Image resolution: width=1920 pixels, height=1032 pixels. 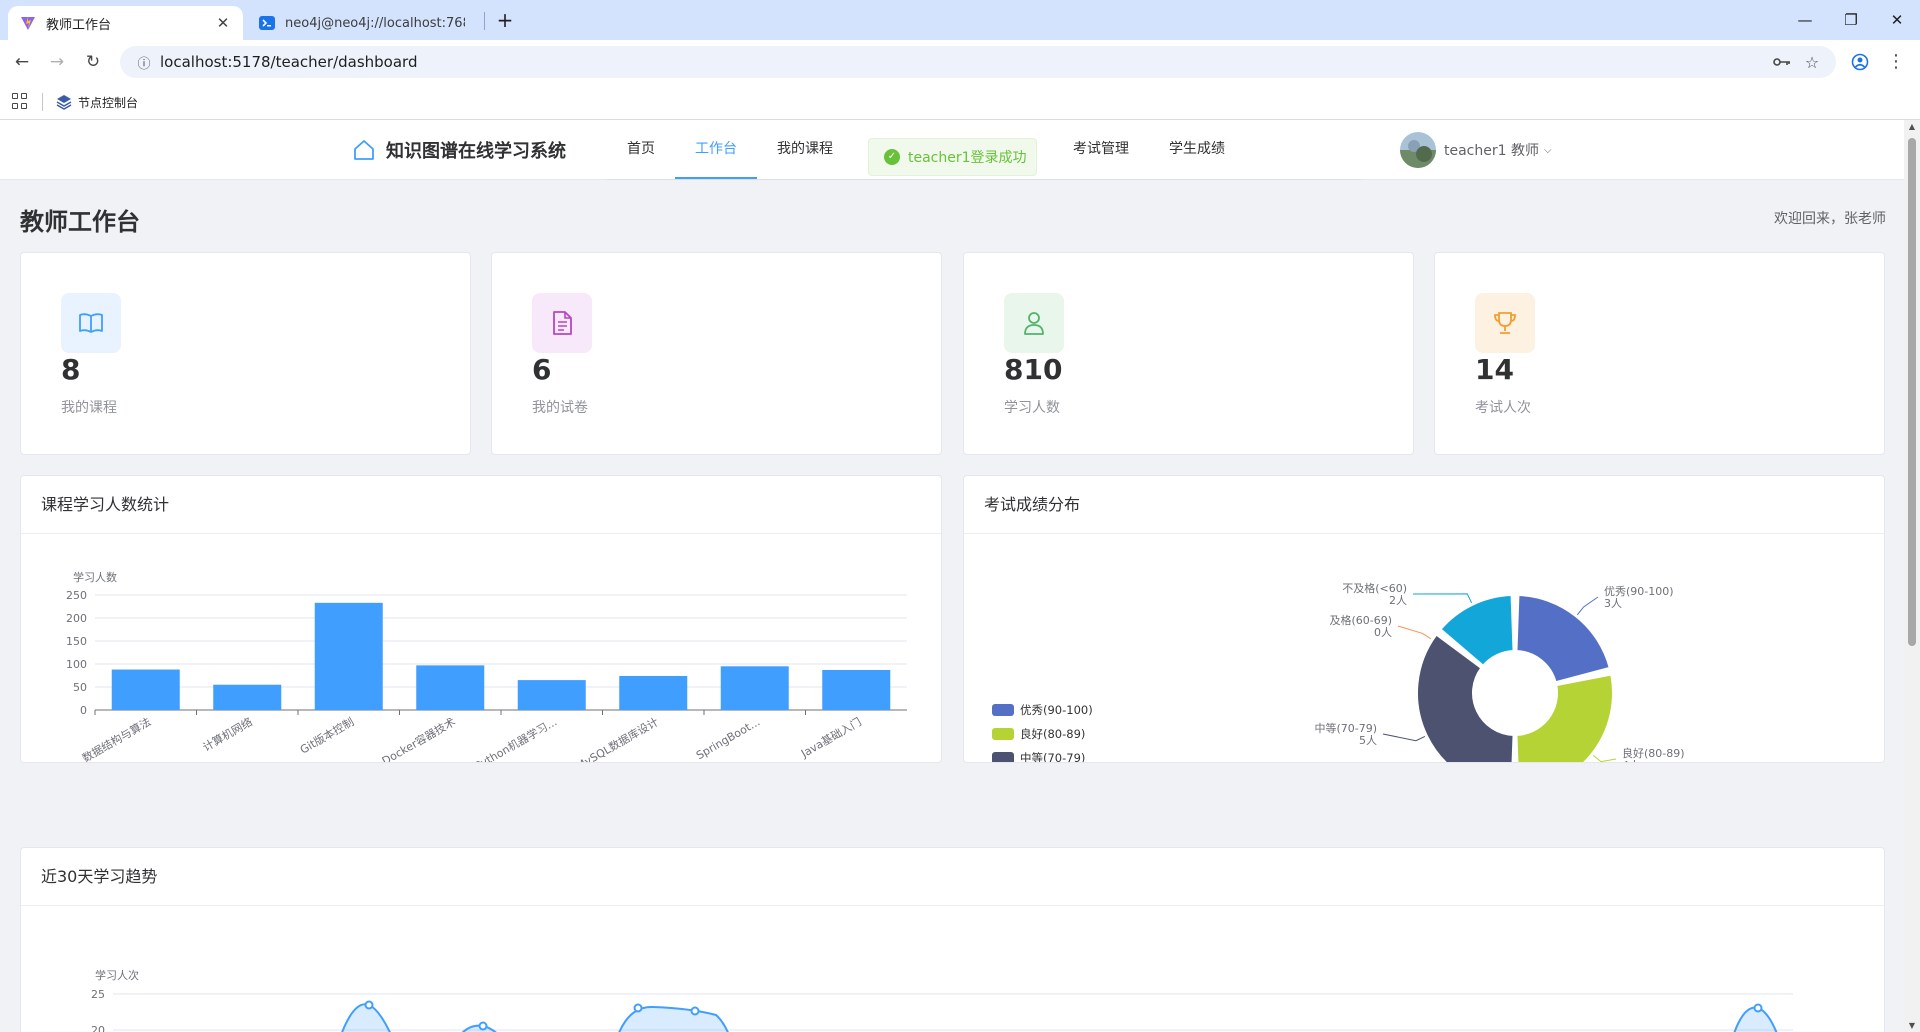 What do you see at coordinates (80, 222) in the screenshot?
I see `page-title: 教师工作台` at bounding box center [80, 222].